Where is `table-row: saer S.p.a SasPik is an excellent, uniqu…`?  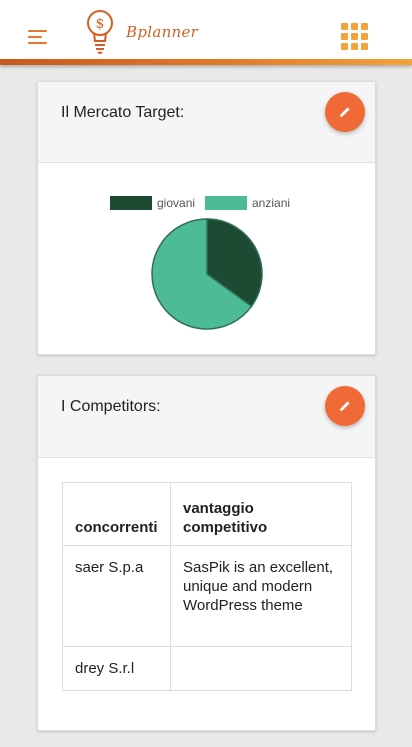 table-row: saer S.p.a SasPik is an excellent, uniqu… is located at coordinates (207, 596).